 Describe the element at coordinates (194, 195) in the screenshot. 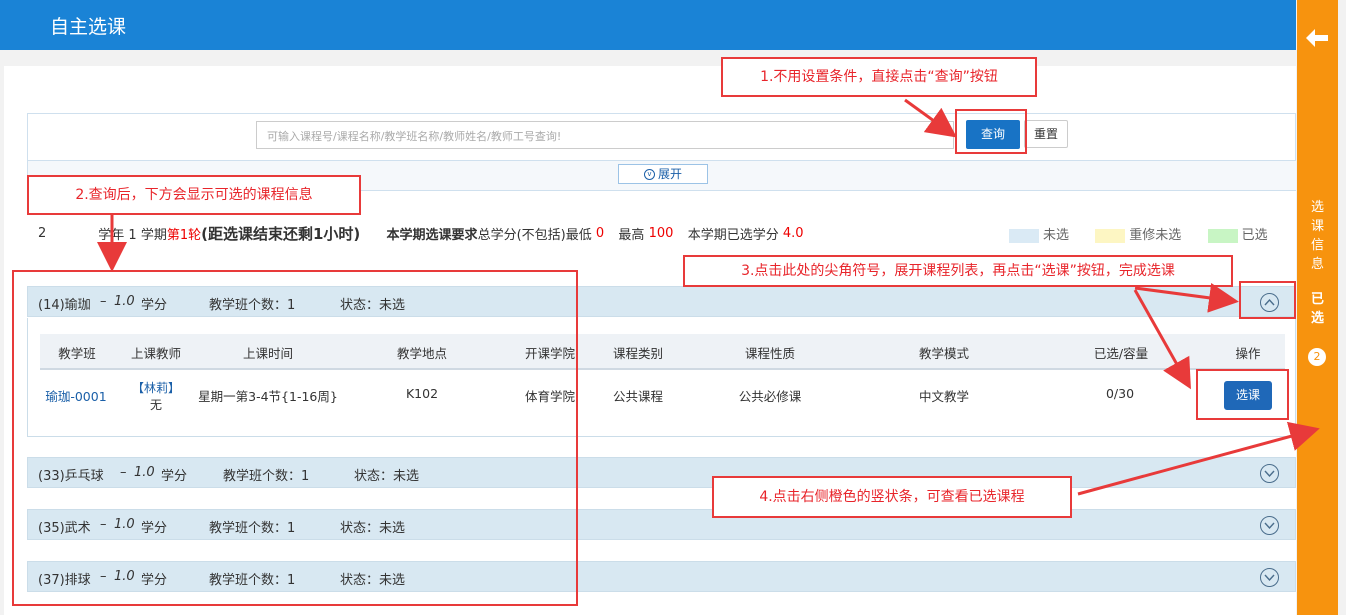

I see `annotation-step-2: 2.查询后，下方会显示可选的课程信息` at that location.